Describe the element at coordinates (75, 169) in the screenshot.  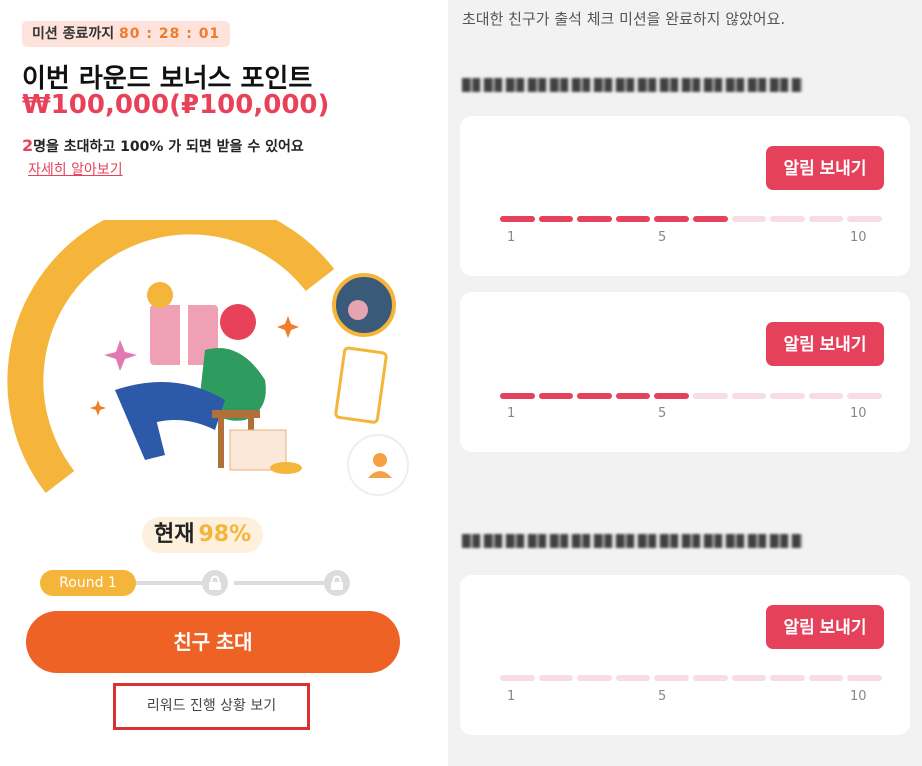
I see `learn-more-link: 자세히 알아보기` at that location.